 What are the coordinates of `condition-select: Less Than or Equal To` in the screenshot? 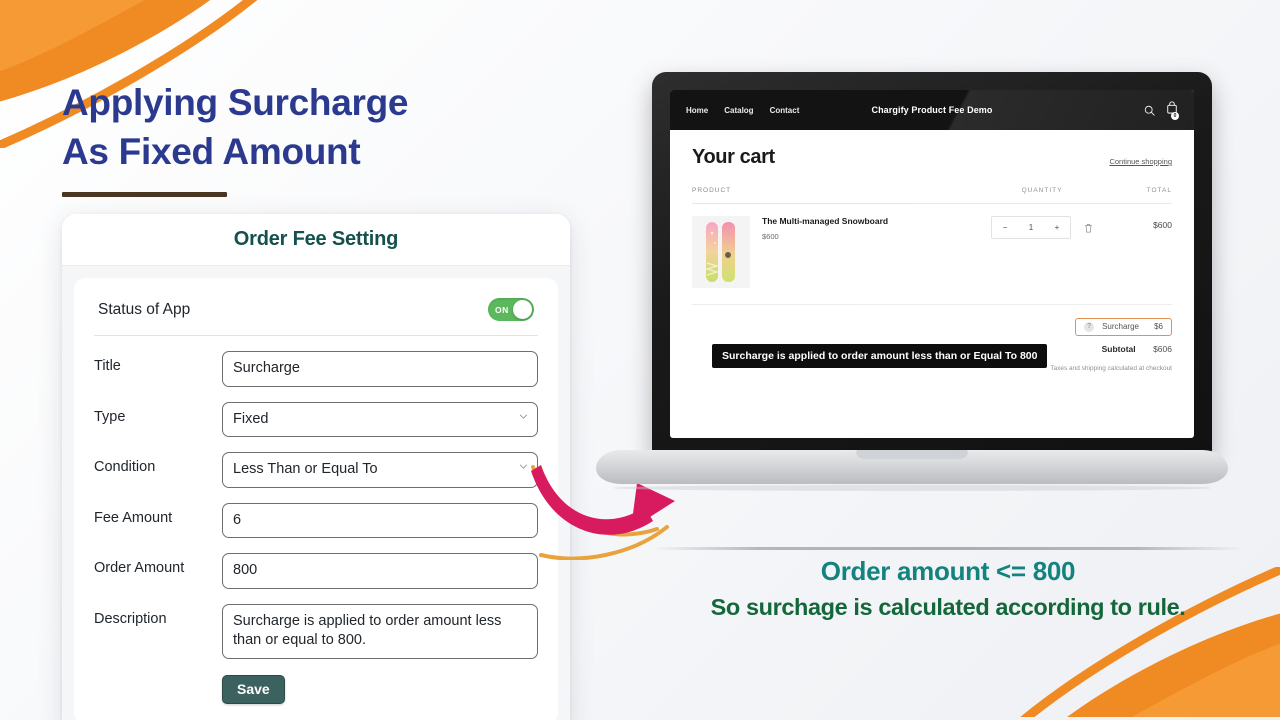 It's located at (380, 470).